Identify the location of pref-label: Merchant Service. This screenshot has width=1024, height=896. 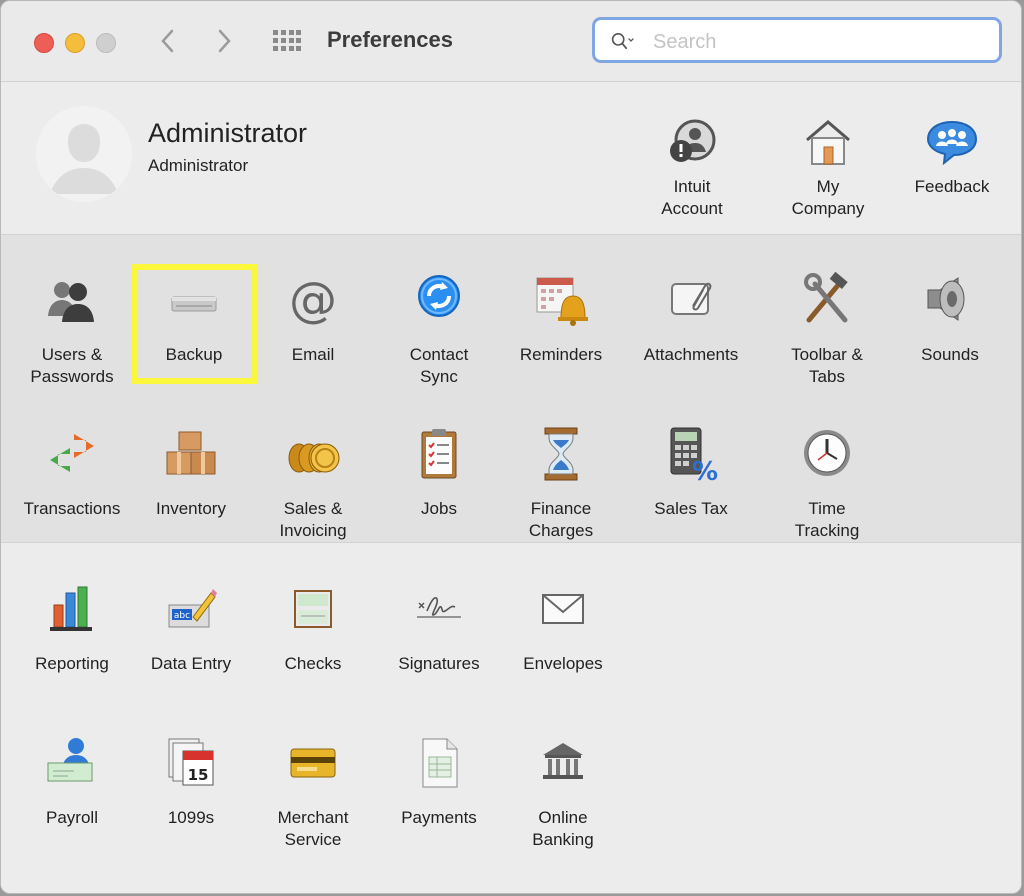
(313, 828).